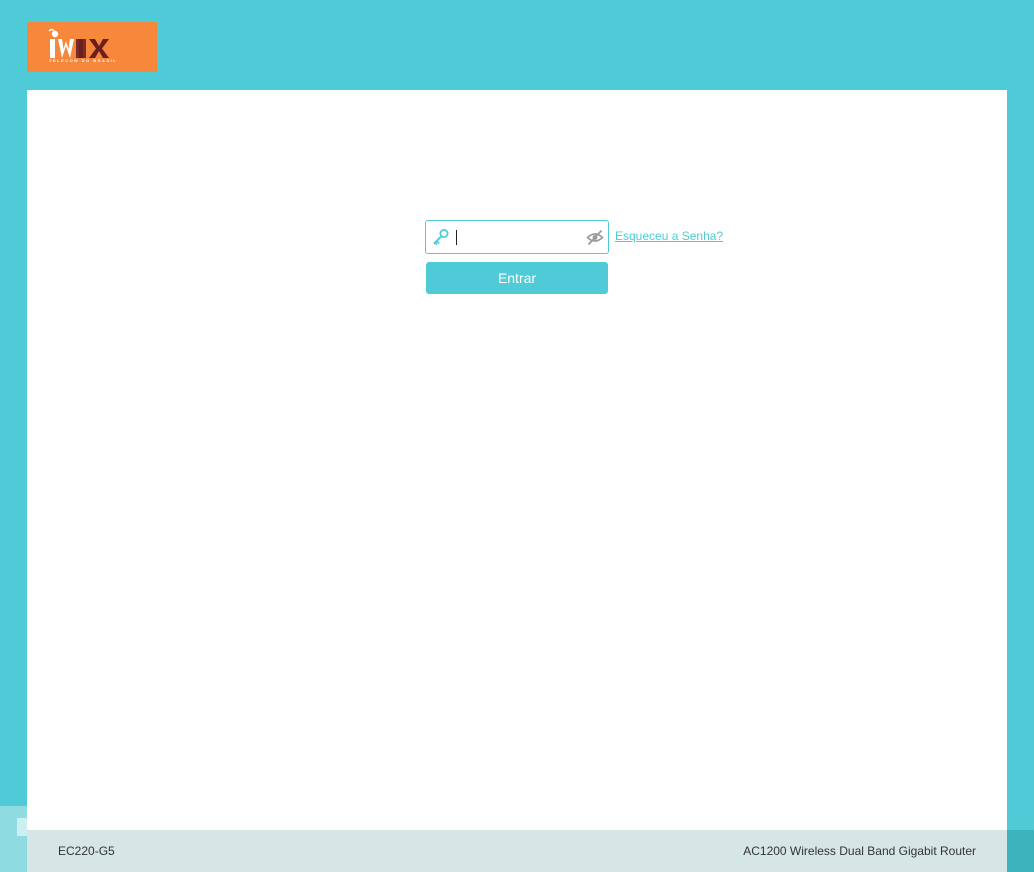  What do you see at coordinates (585, 260) in the screenshot?
I see `login-form: Esqueceu a Senha? Entrar` at bounding box center [585, 260].